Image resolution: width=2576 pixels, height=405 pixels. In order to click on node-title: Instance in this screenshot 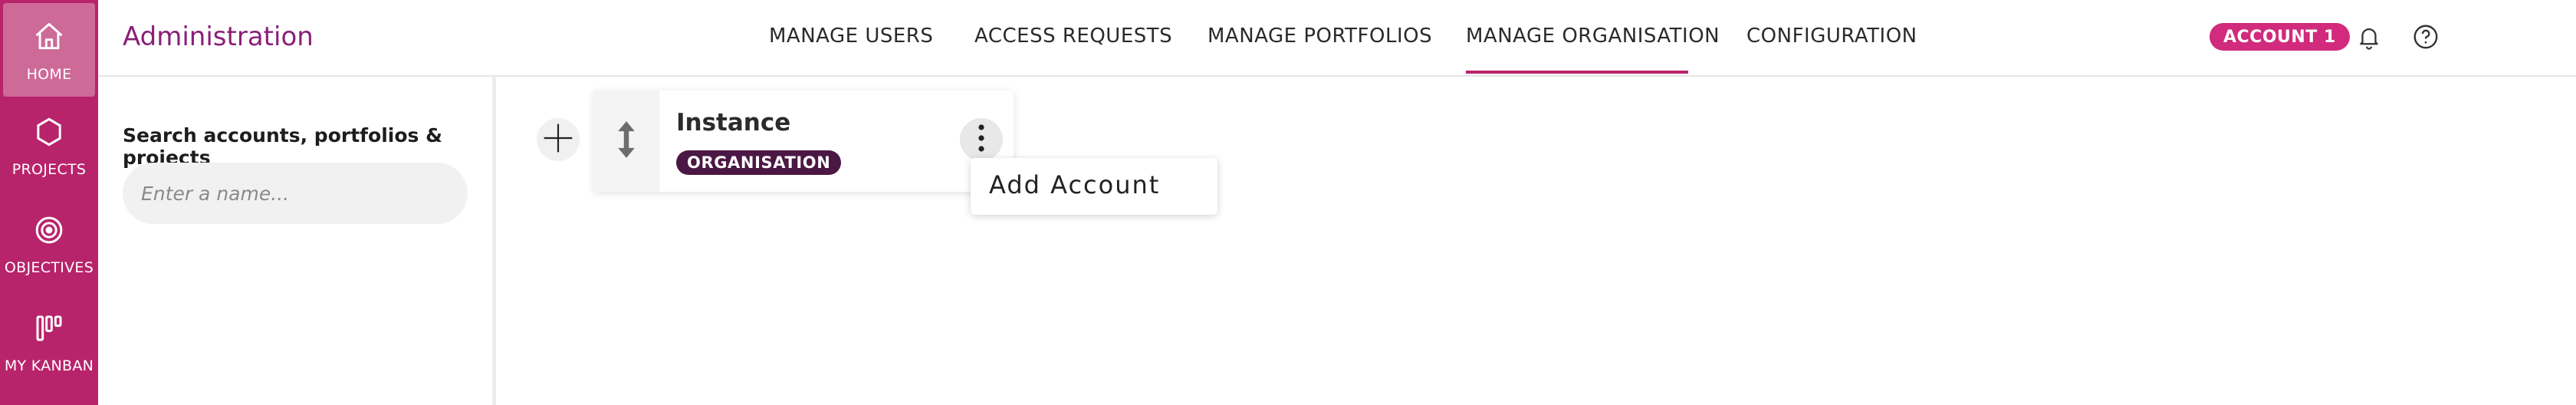, I will do `click(734, 123)`.